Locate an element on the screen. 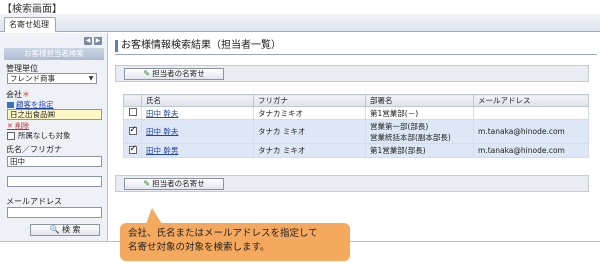 Image resolution: width=600 pixels, height=263 pixels. search-icon: 🔍 is located at coordinates (55, 229).